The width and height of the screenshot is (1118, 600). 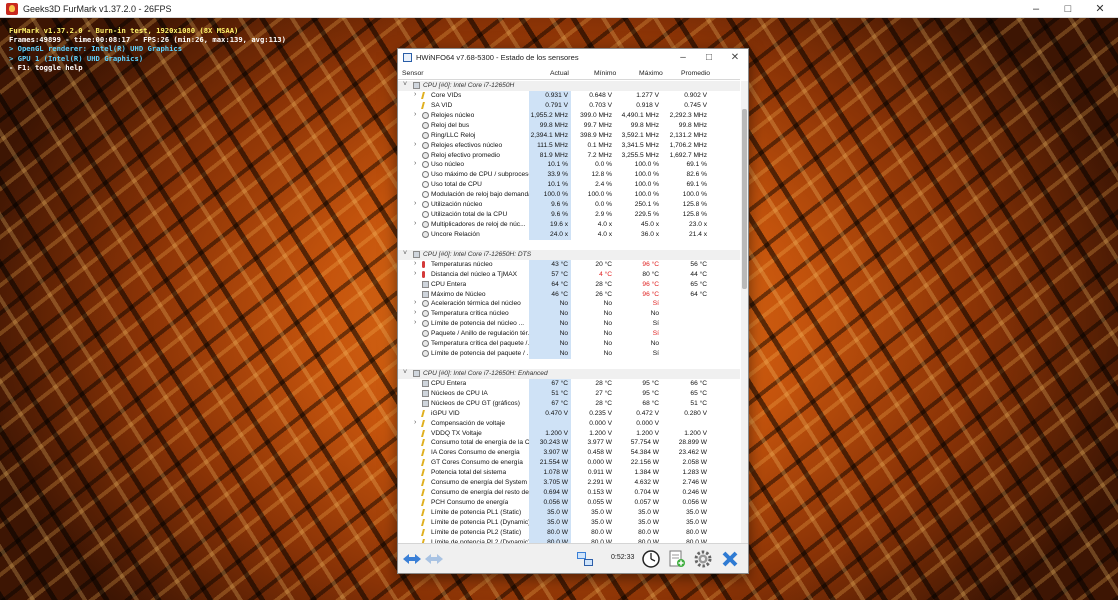 What do you see at coordinates (456, 185) in the screenshot?
I see `sensor-name: Uso total de CPU` at bounding box center [456, 185].